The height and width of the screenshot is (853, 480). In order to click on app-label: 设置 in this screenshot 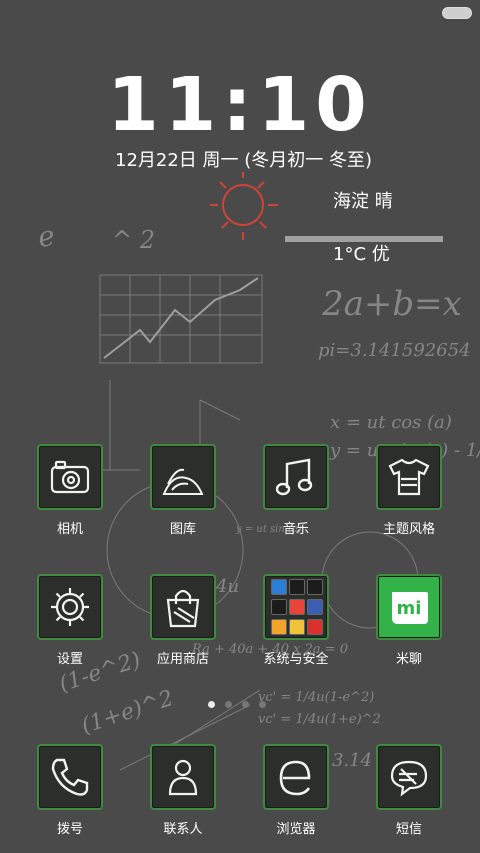, I will do `click(69, 659)`.